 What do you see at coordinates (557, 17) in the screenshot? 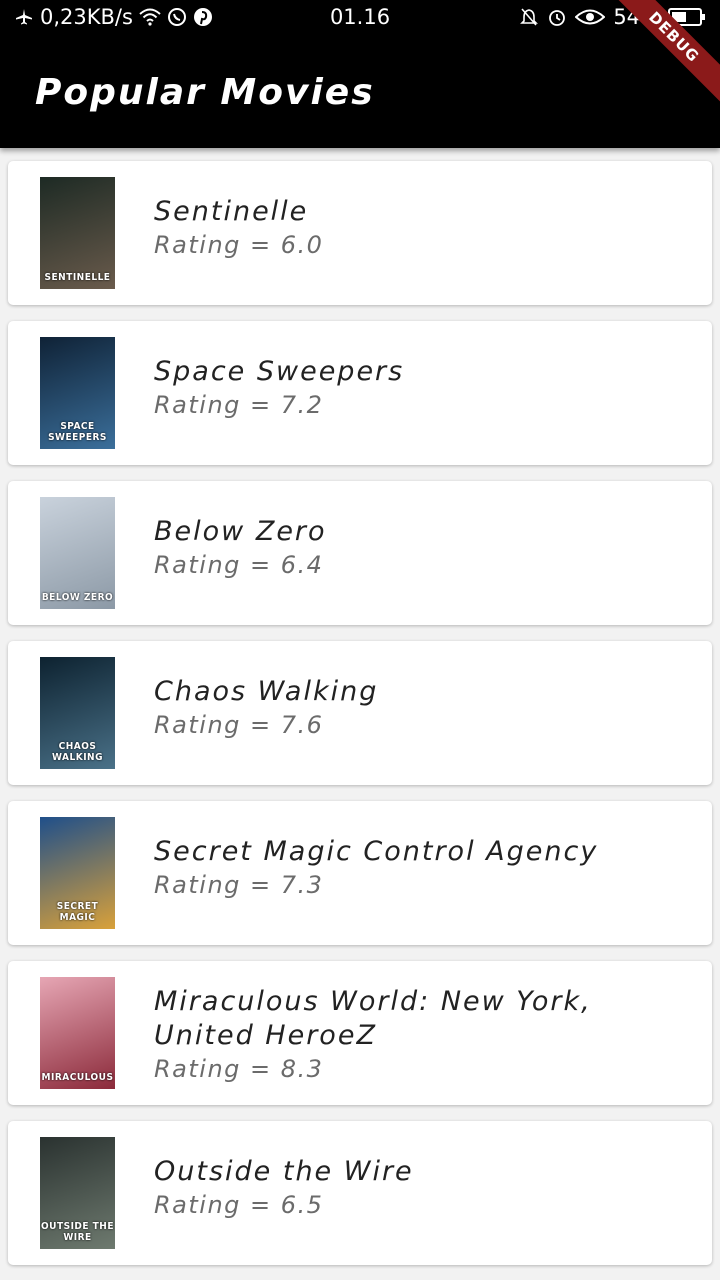
I see `alarm-icon` at bounding box center [557, 17].